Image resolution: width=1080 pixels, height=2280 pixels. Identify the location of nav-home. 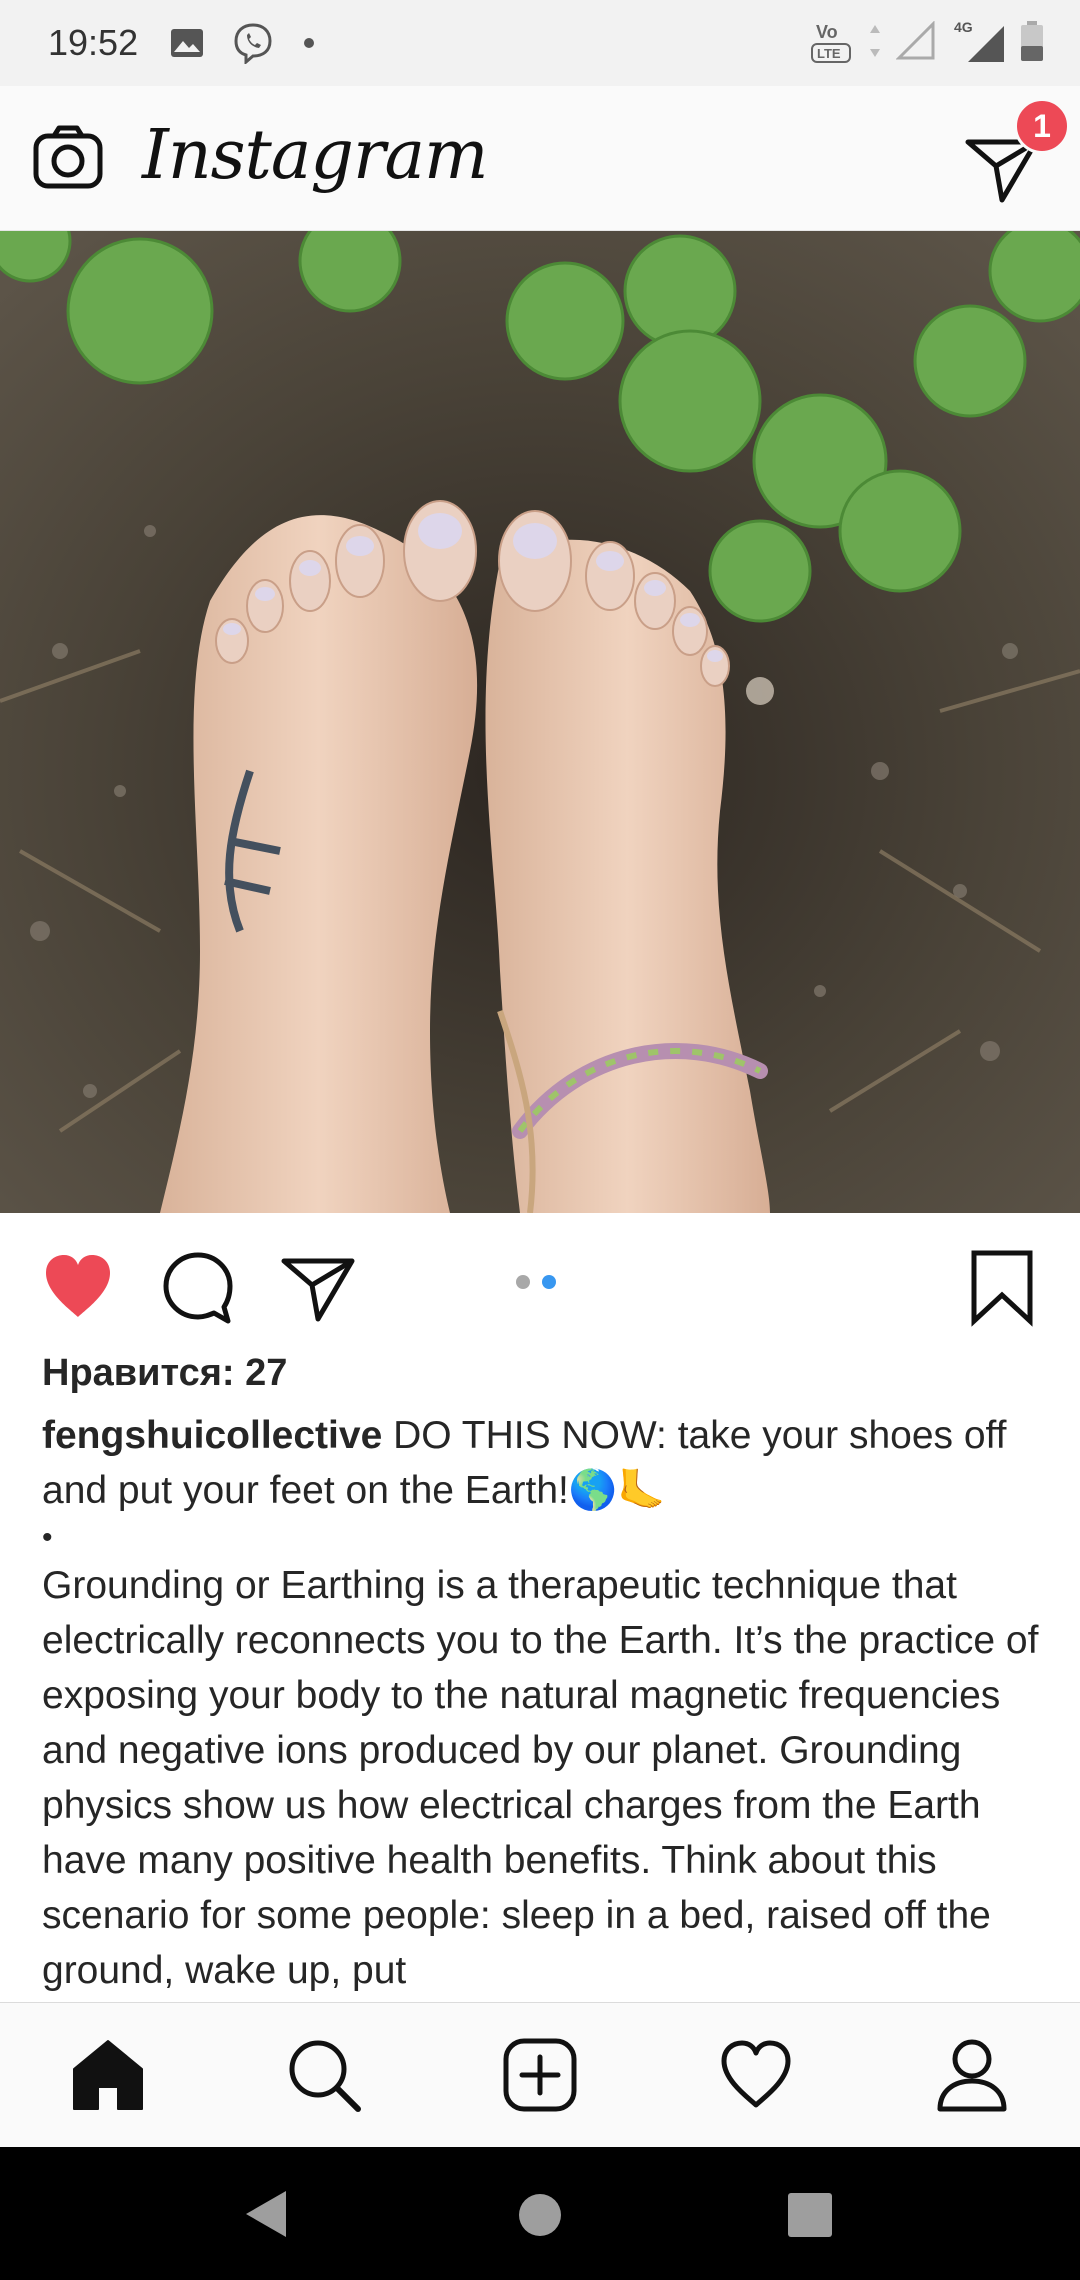
(108, 2075).